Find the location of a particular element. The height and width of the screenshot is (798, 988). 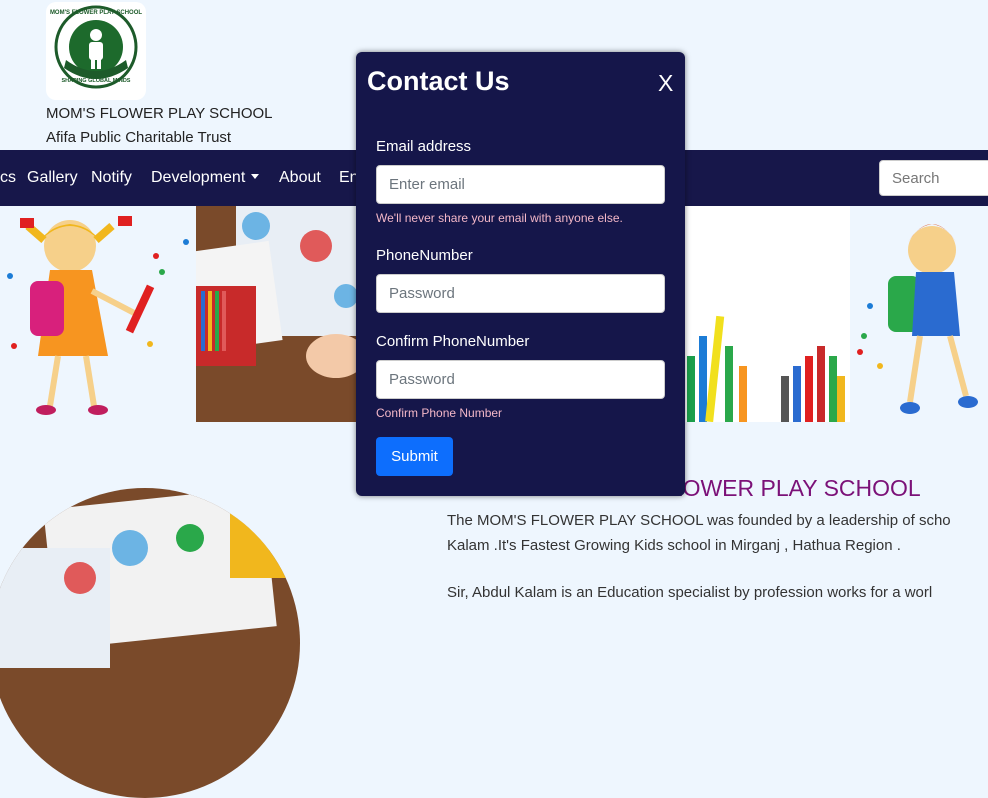

nav-item-development: Development is located at coordinates (205, 178).